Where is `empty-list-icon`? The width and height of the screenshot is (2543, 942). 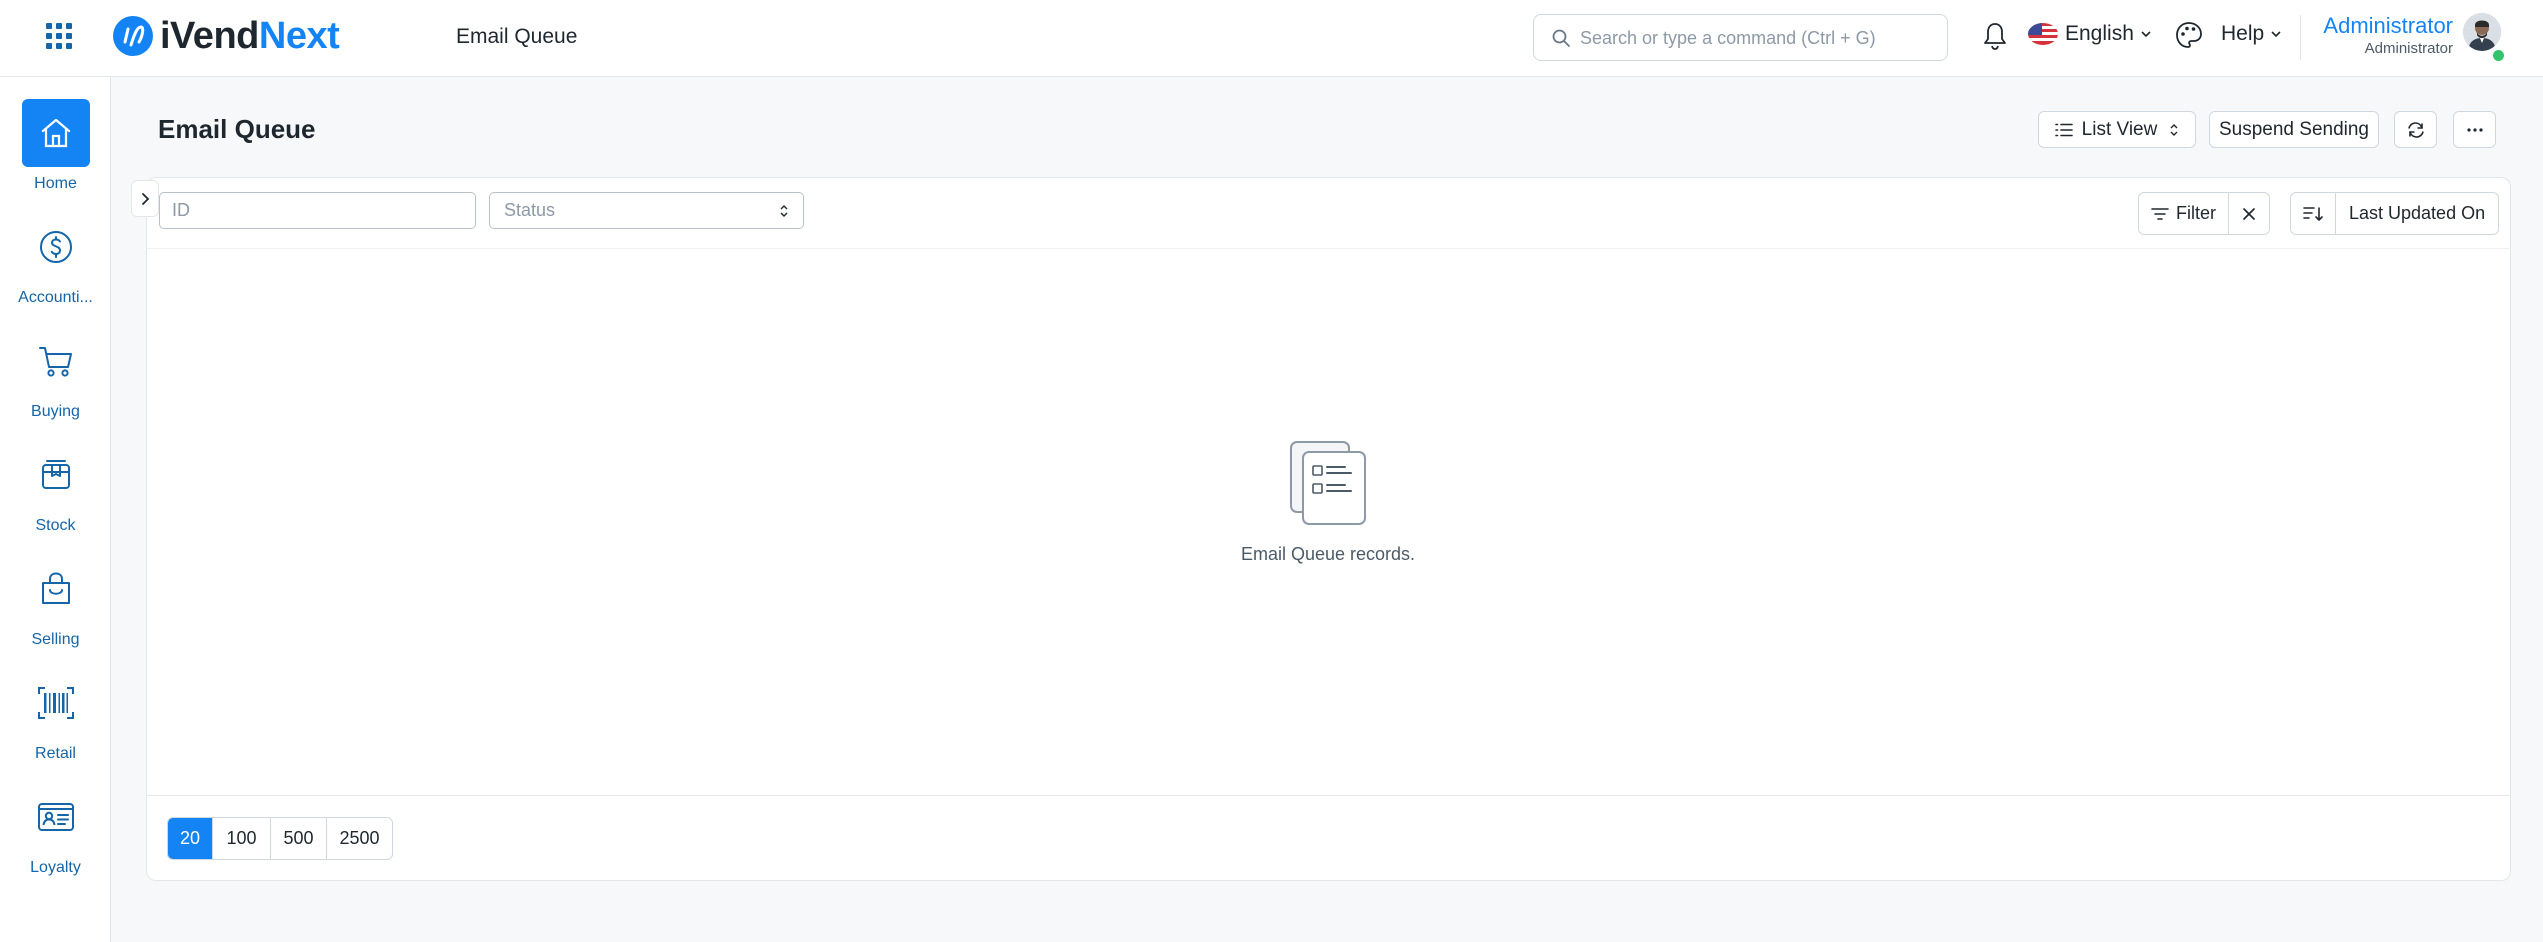
empty-list-icon is located at coordinates (1328, 483).